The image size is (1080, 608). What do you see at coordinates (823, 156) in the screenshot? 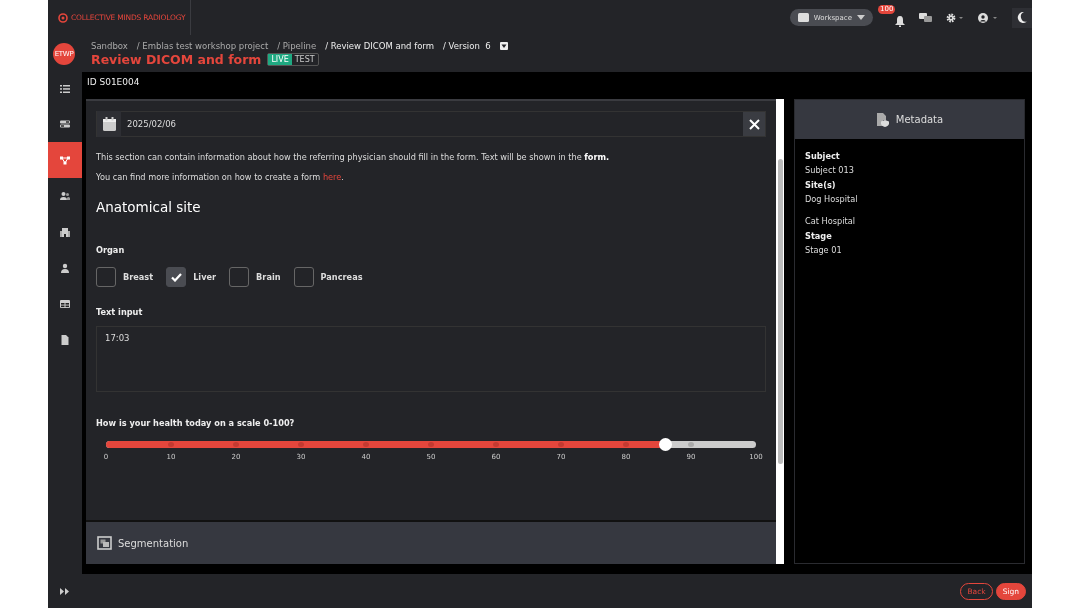
I see `metadata-label: Subject` at bounding box center [823, 156].